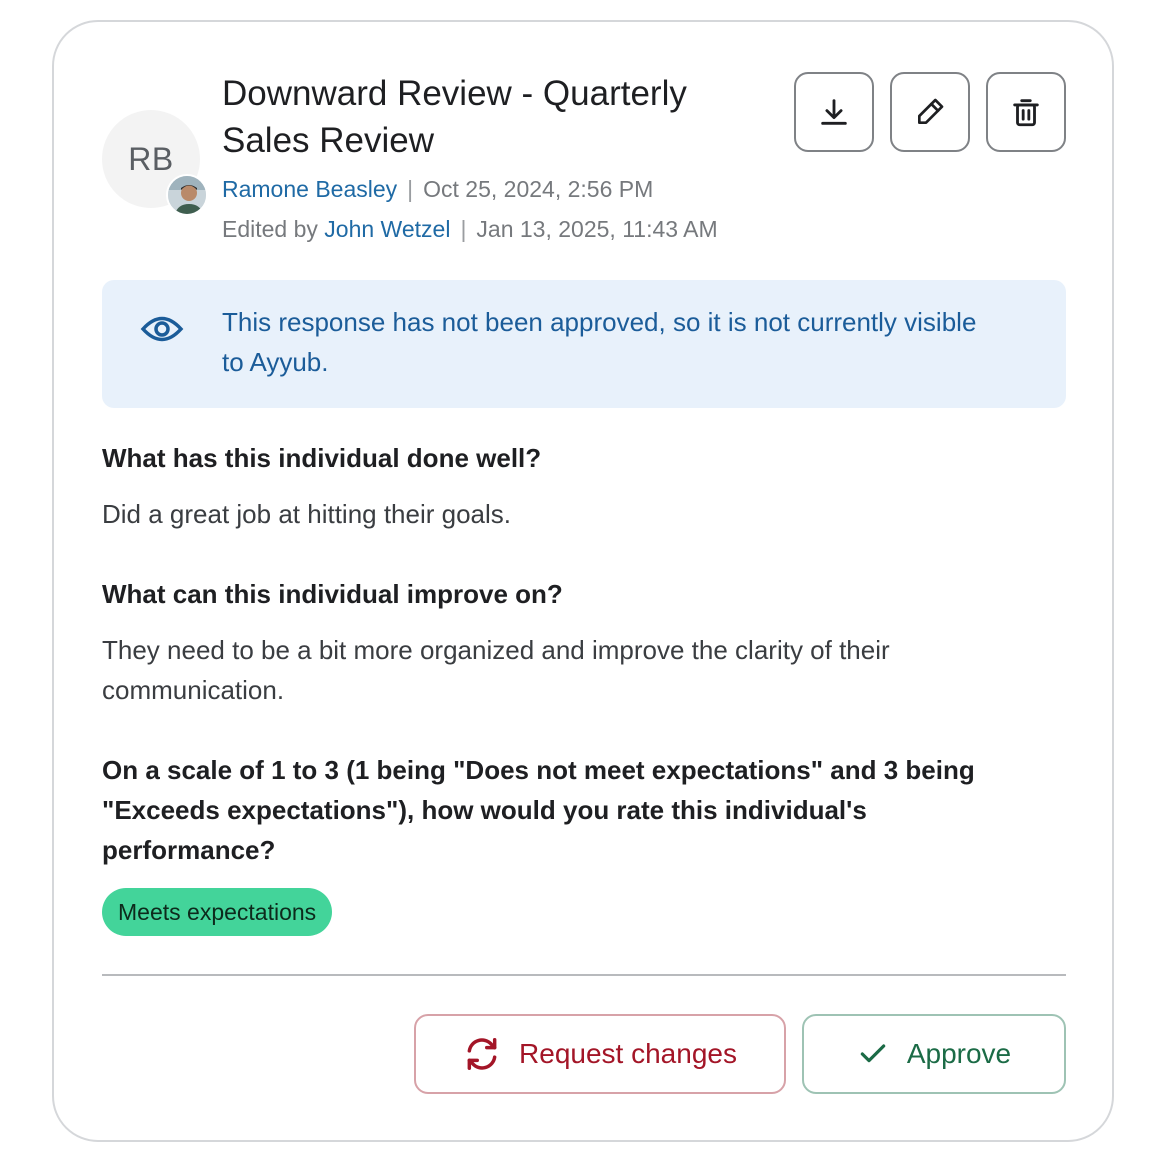  I want to click on request-changes-label: Request changes, so click(628, 1053).